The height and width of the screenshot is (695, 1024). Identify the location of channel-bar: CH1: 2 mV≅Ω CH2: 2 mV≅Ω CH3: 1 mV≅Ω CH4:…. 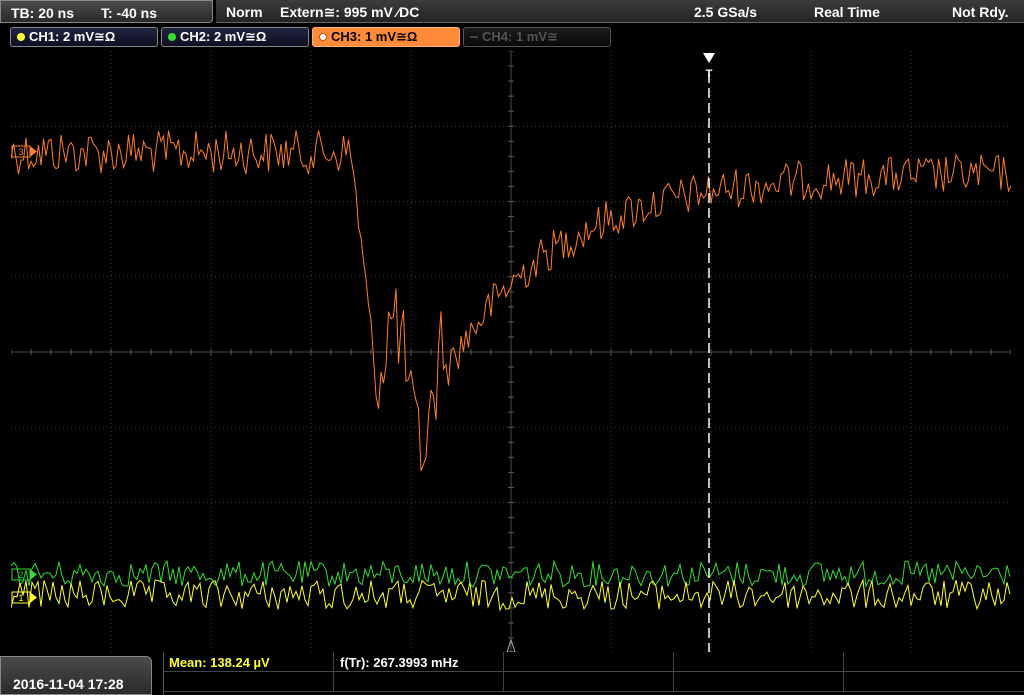
(512, 37).